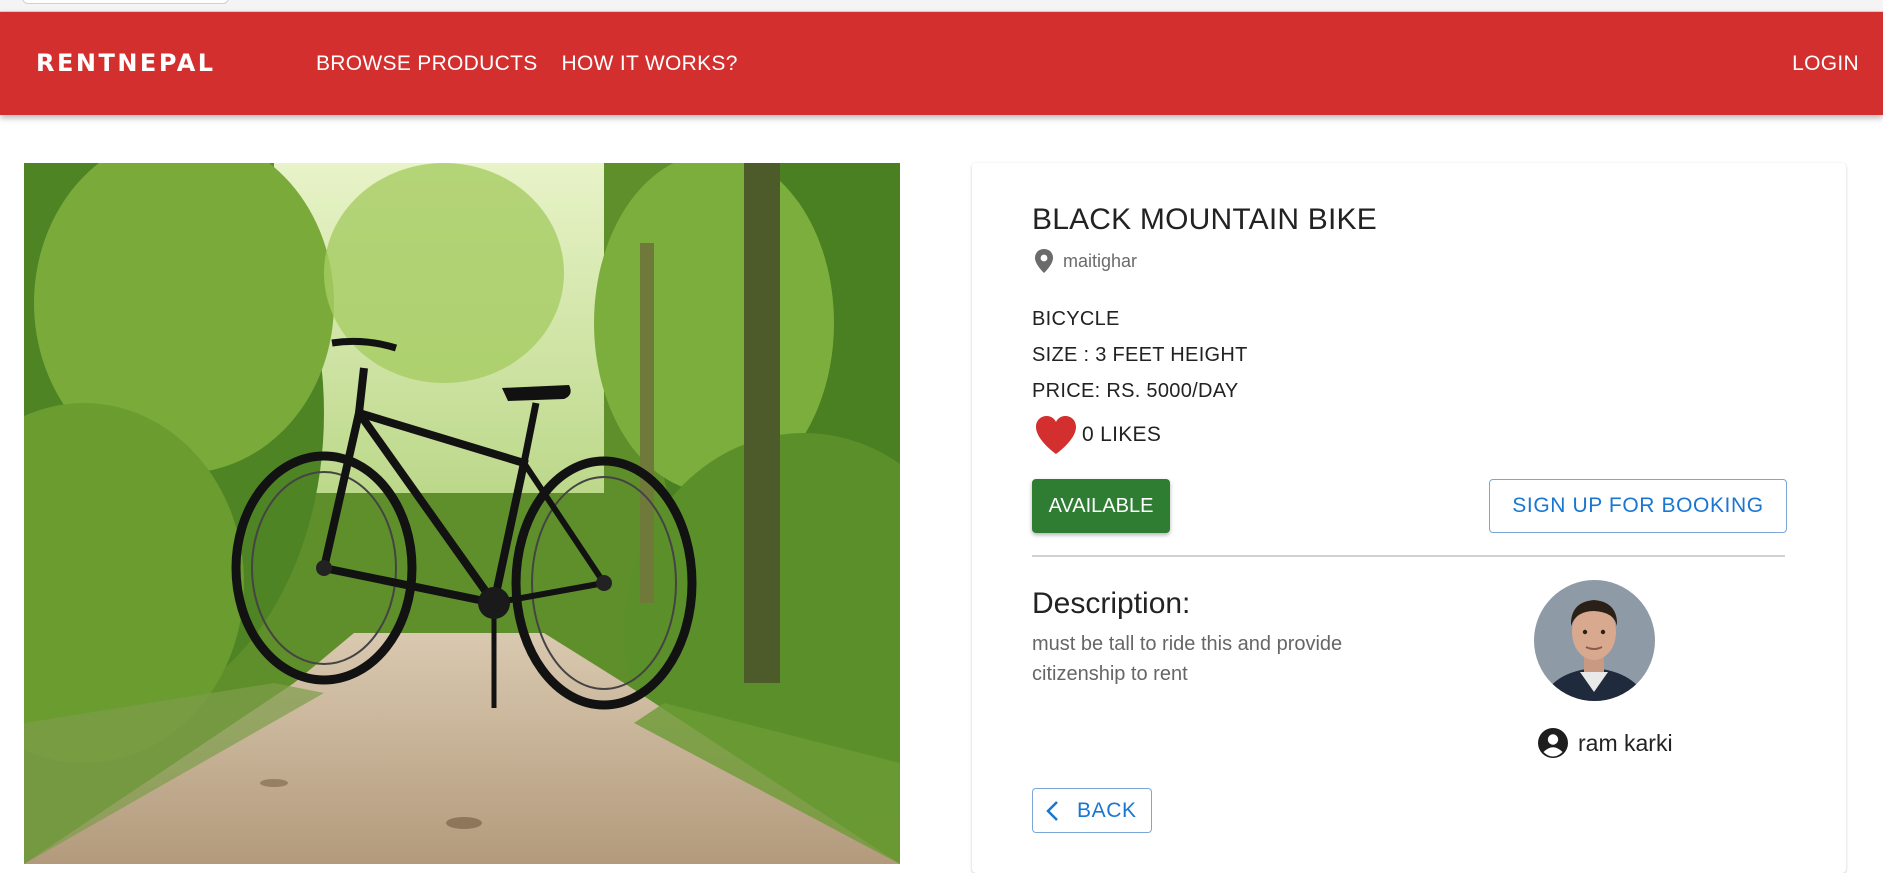 The width and height of the screenshot is (1883, 873). I want to click on product-location: maitighar, so click(1085, 261).